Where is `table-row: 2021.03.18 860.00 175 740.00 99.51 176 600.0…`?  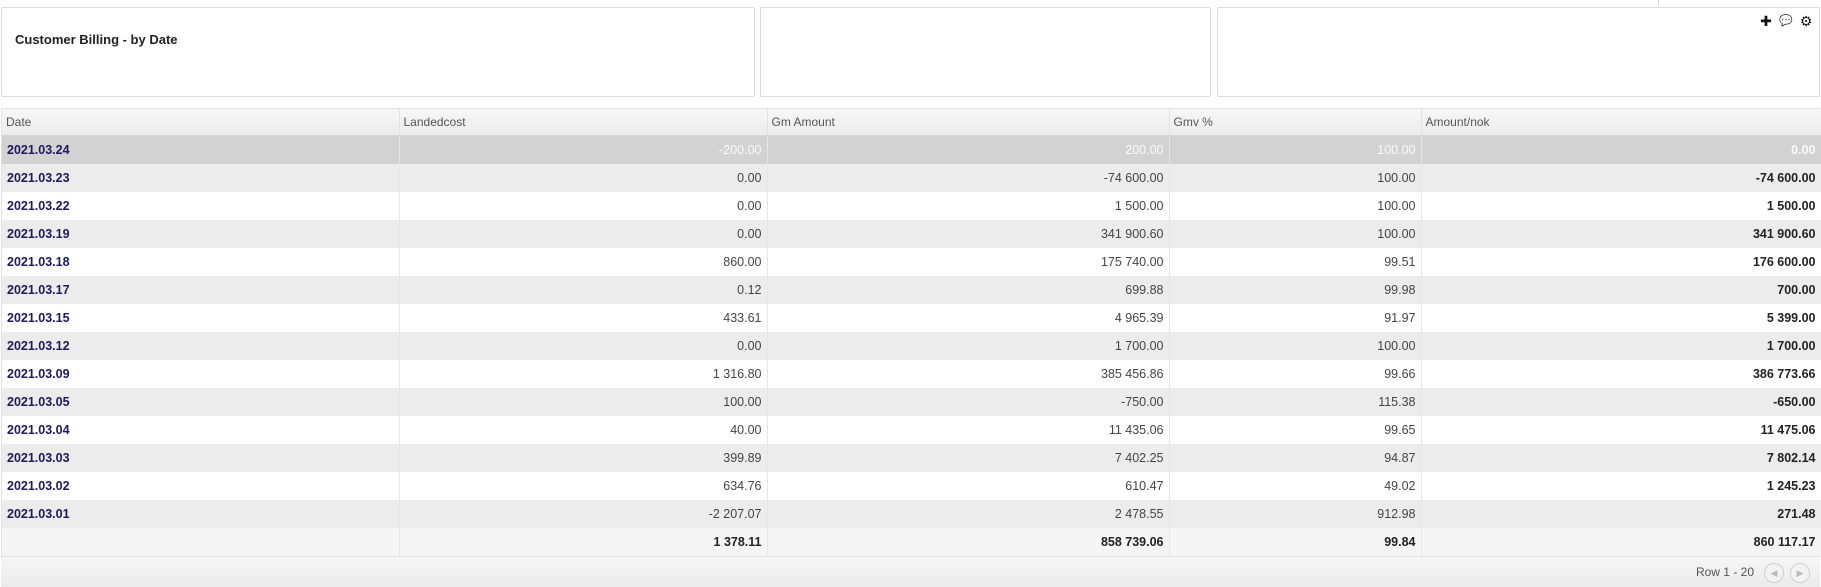
table-row: 2021.03.18 860.00 175 740.00 99.51 176 600.0… is located at coordinates (911, 262).